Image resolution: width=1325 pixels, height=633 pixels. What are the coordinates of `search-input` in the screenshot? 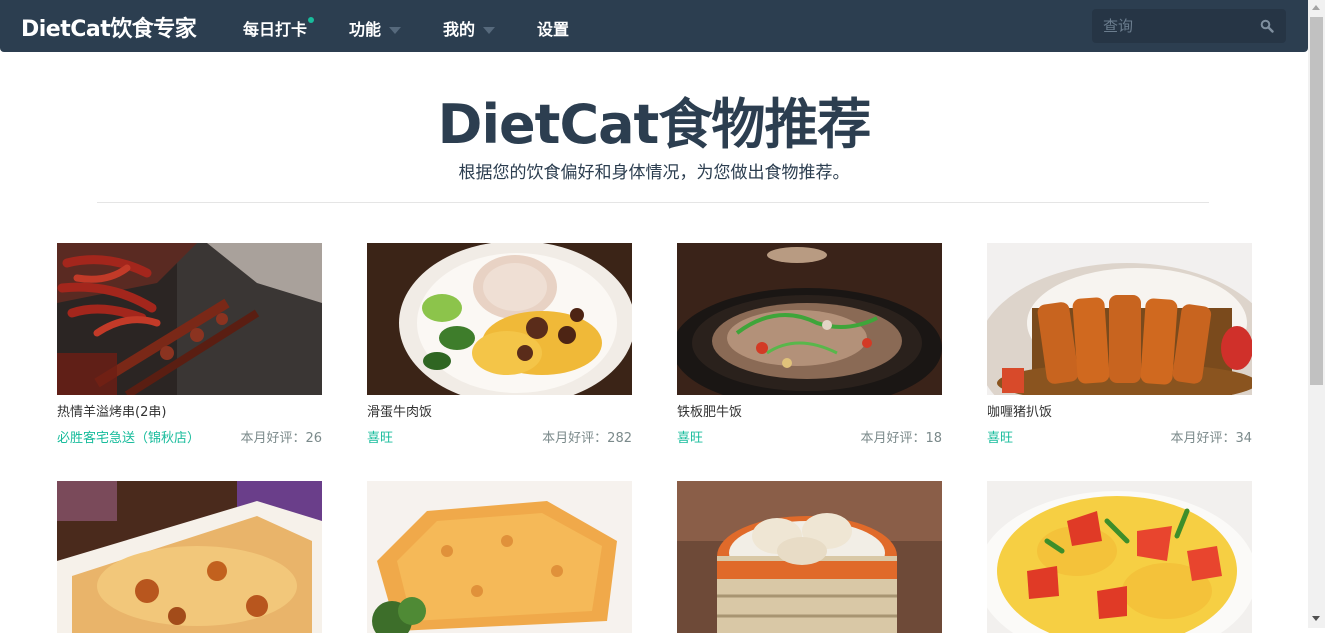 It's located at (1172, 26).